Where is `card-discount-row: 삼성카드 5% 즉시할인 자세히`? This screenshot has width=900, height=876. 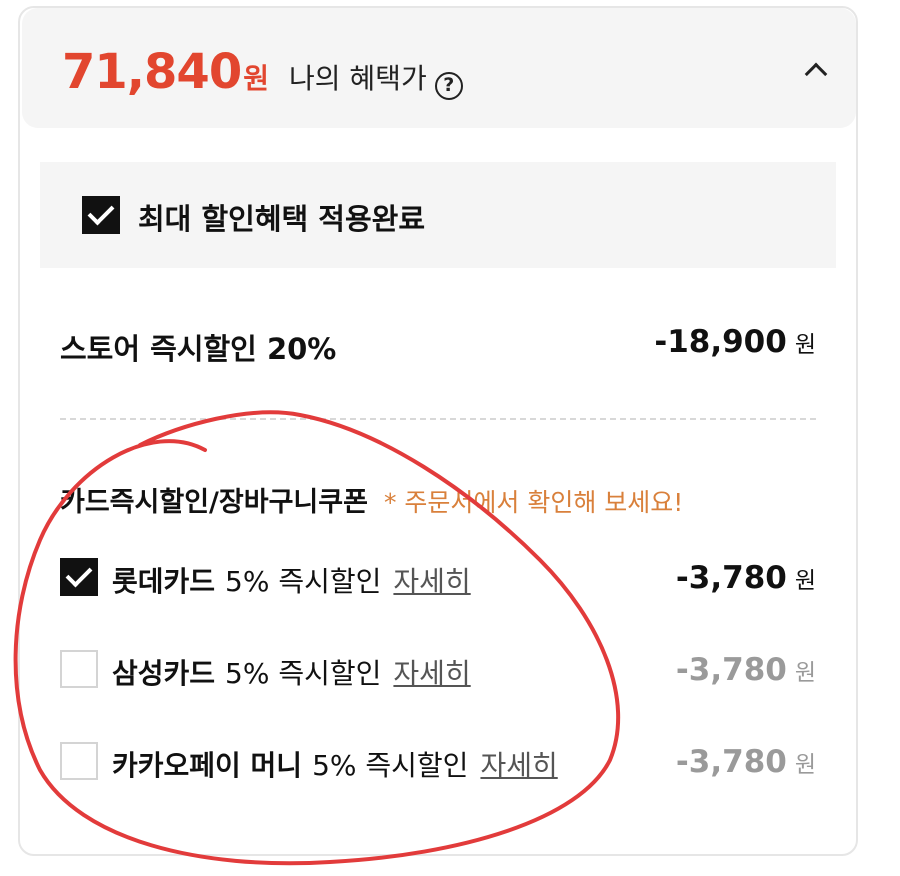
card-discount-row: 삼성카드 5% 즉시할인 자세히 is located at coordinates (291, 672).